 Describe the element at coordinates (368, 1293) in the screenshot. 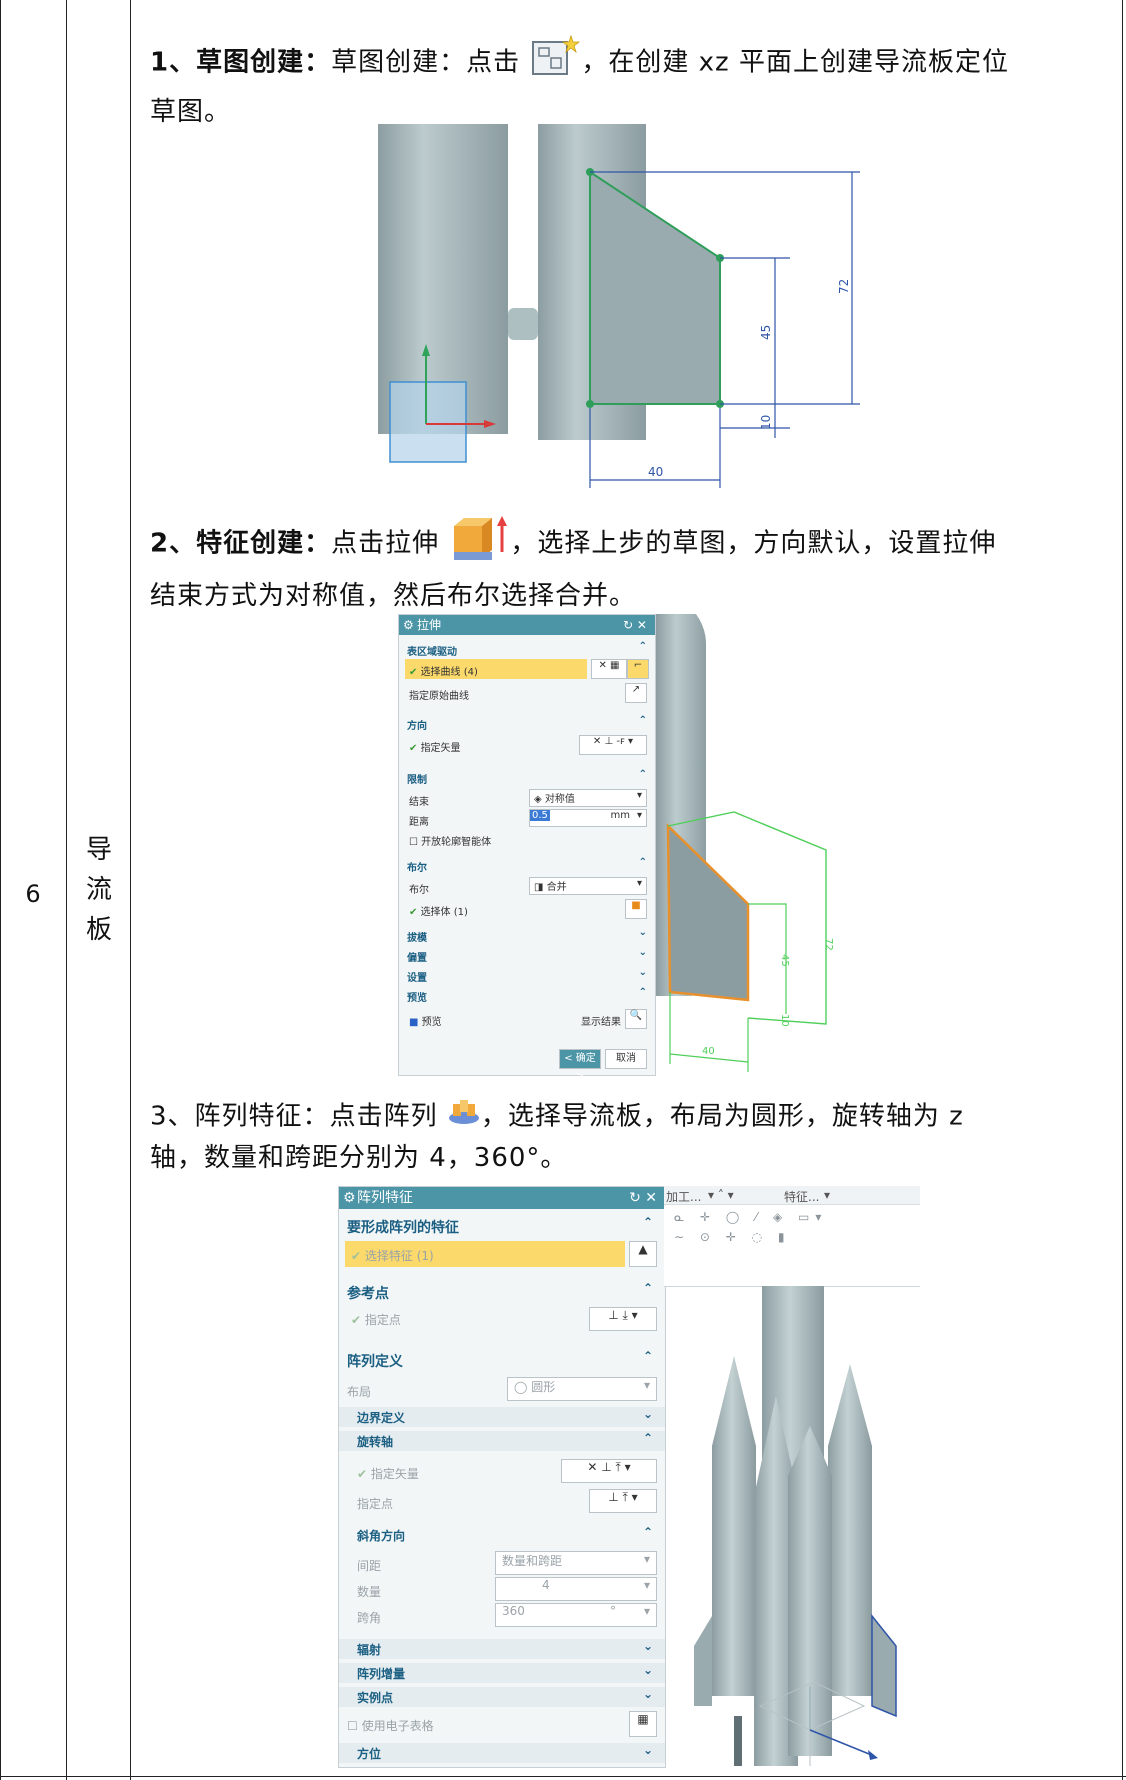

I see `sec-refpoint: 参考点` at that location.